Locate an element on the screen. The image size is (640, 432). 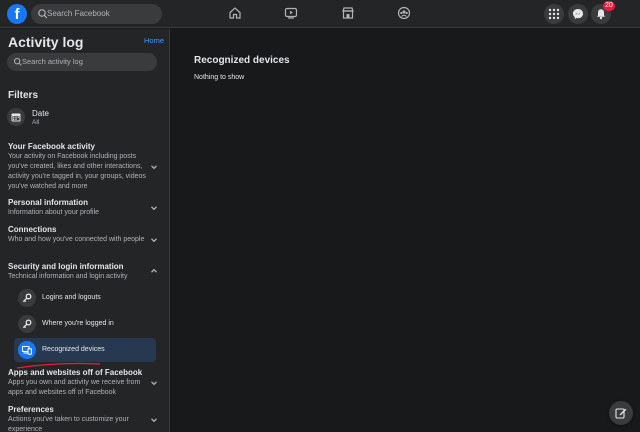
empty-state-text: Nothing to show is located at coordinates (219, 77).